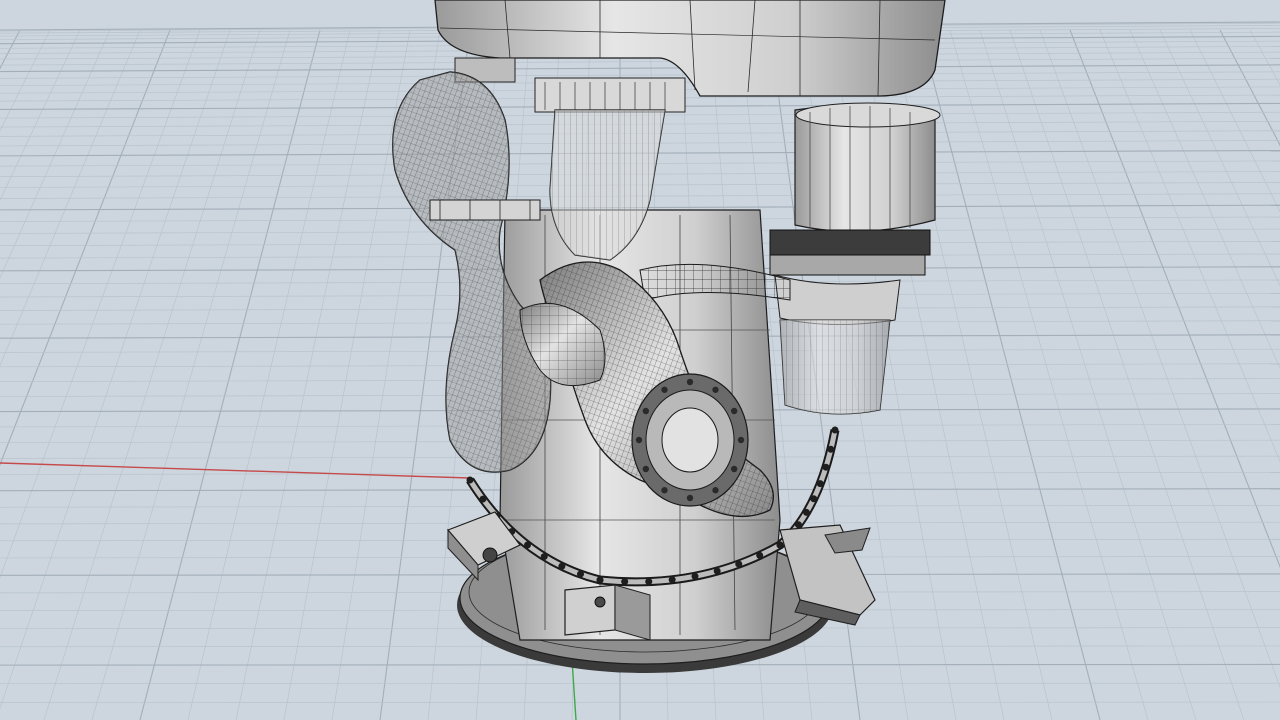 The height and width of the screenshot is (720, 1280). I want to click on mounting-flange, so click(690, 440).